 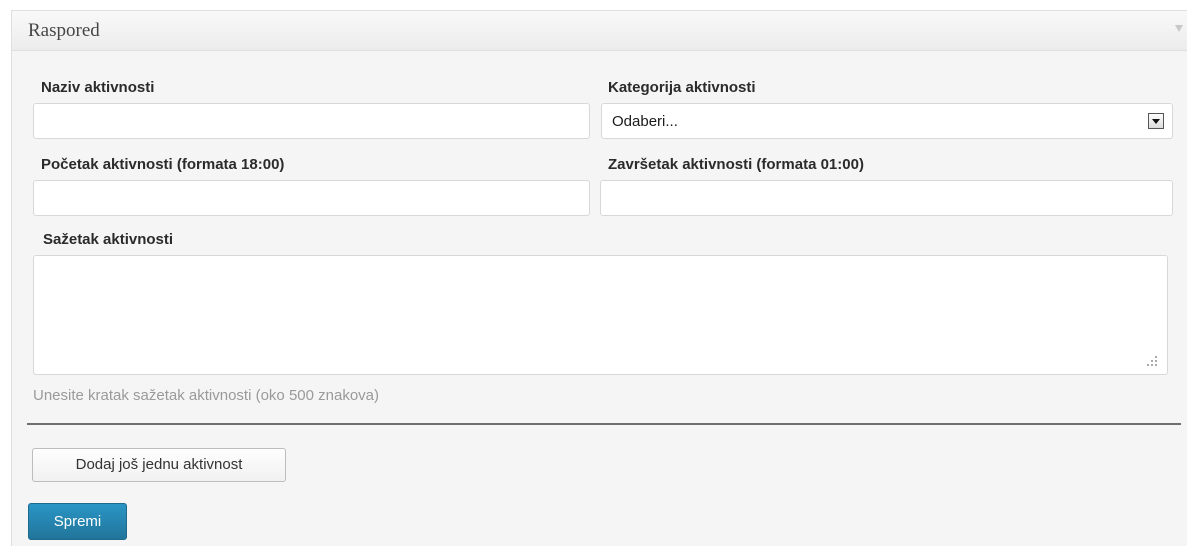 What do you see at coordinates (311, 198) in the screenshot?
I see `activity-start-input` at bounding box center [311, 198].